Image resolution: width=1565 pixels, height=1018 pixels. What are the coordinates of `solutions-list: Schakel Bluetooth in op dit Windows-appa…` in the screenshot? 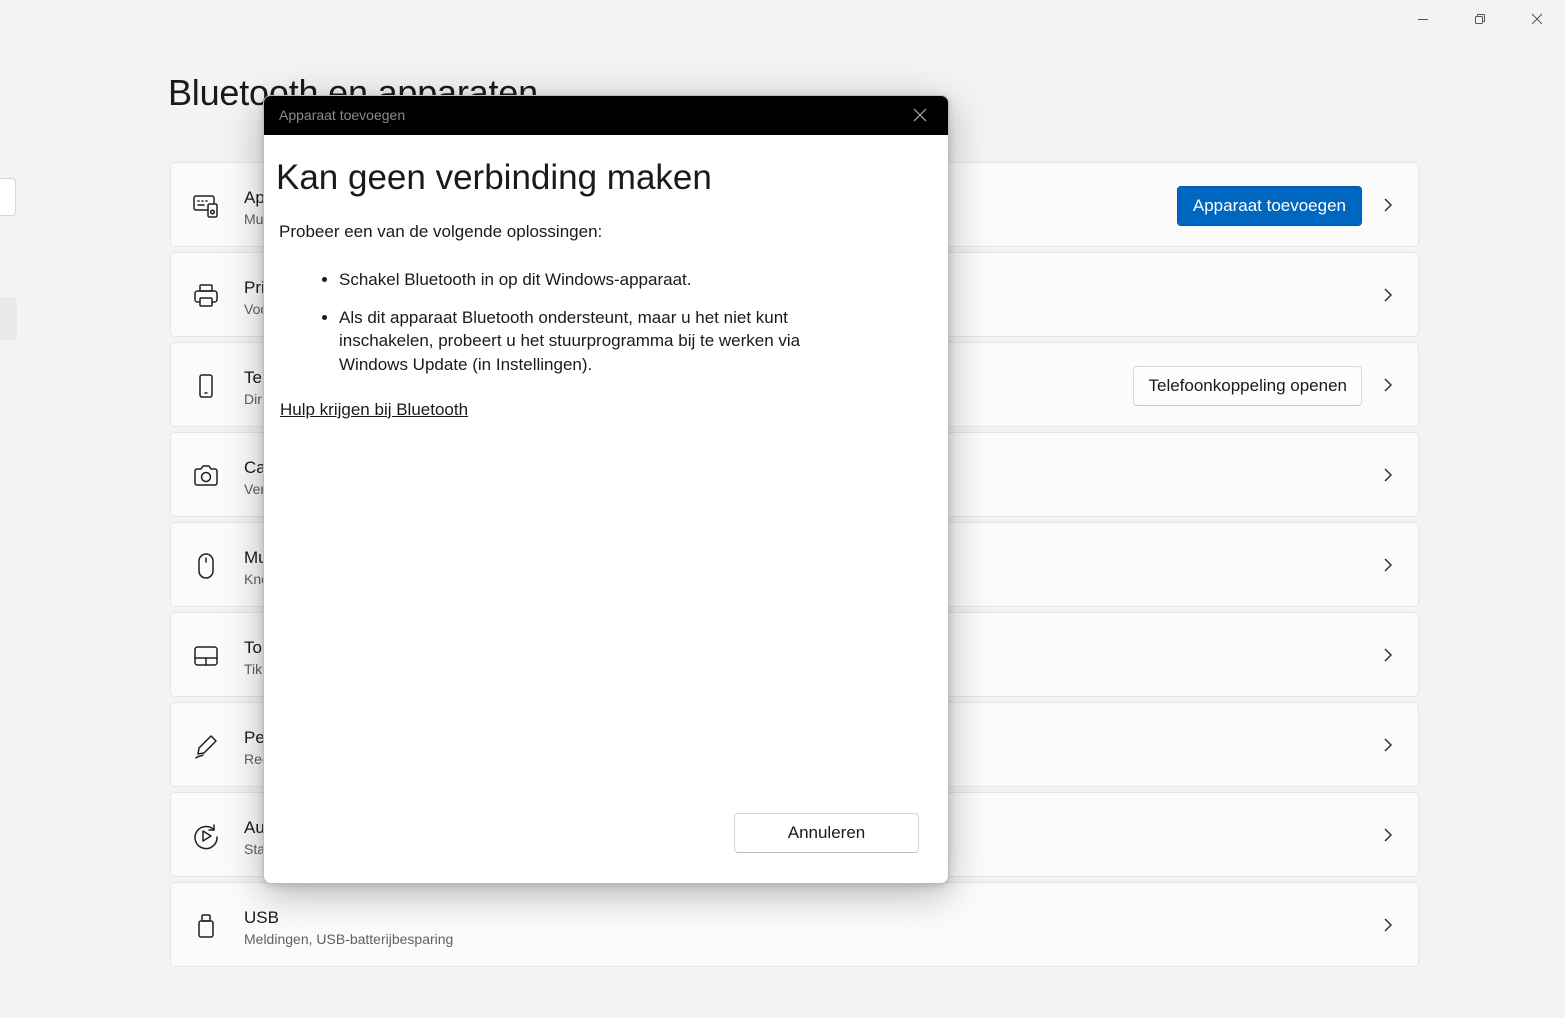 It's located at (589, 329).